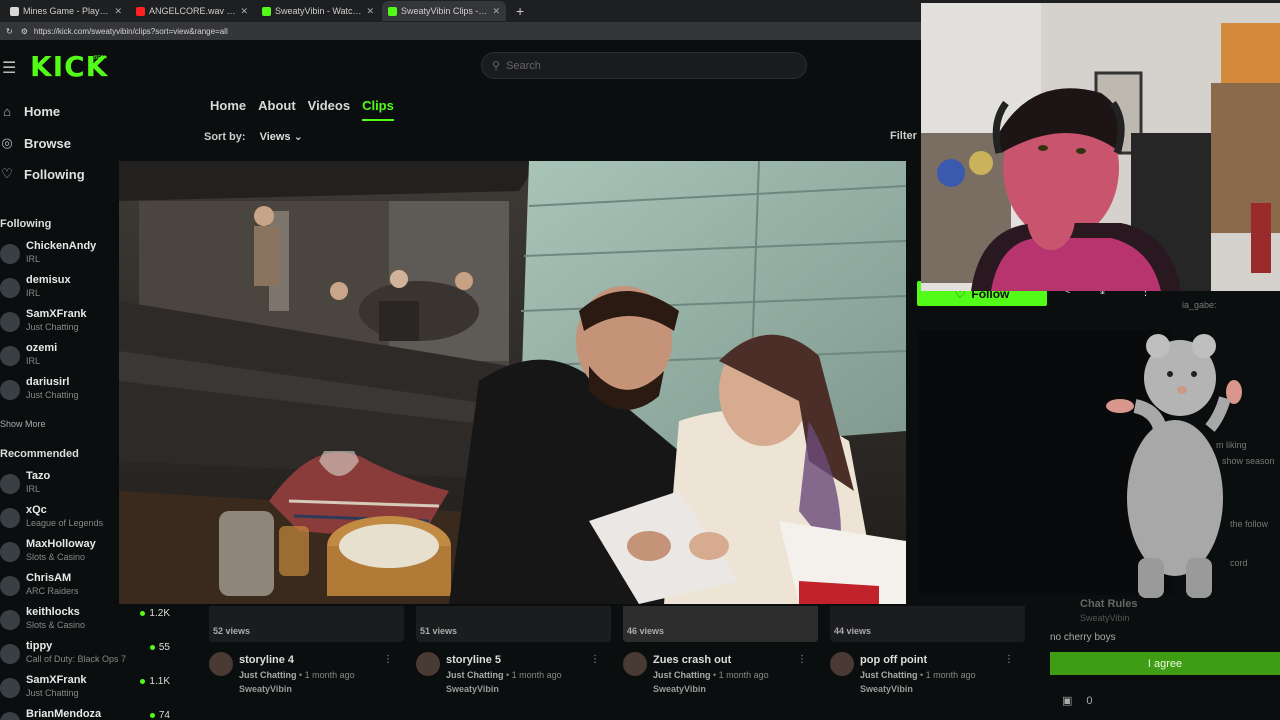  I want to click on channel-category: Just Chatting, so click(52, 327).